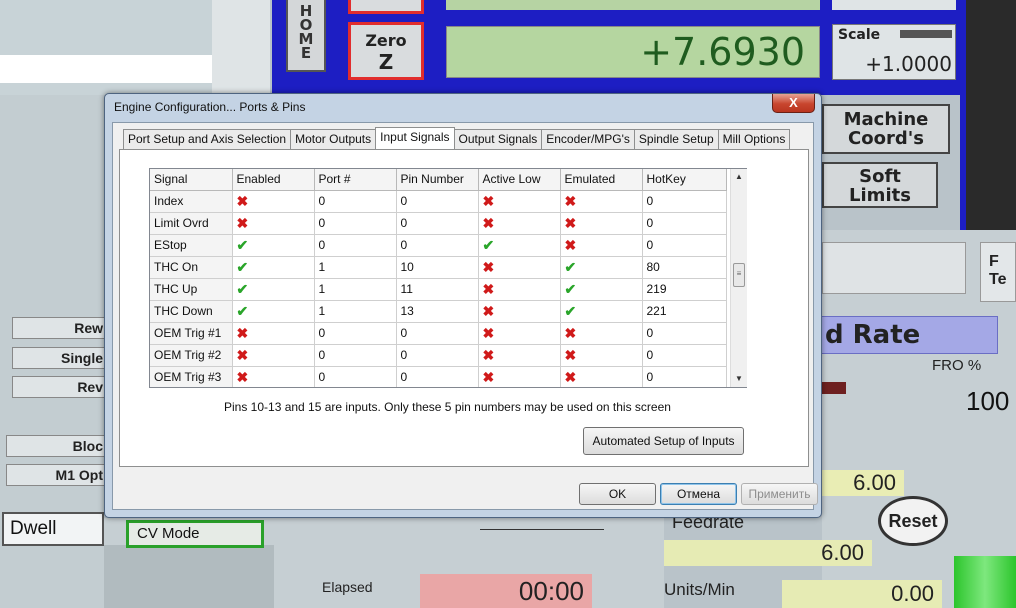 This screenshot has width=1016, height=608. Describe the element at coordinates (862, 594) in the screenshot. I see `units-value: 0.00` at that location.